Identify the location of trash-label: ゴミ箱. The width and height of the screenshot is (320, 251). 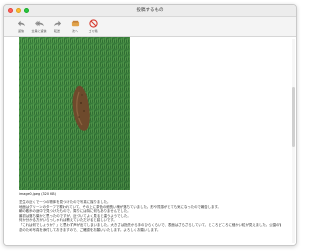
(93, 31).